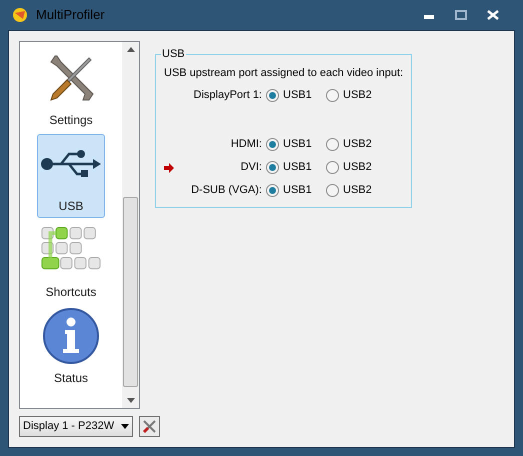  What do you see at coordinates (493, 15) in the screenshot?
I see `close-icon` at bounding box center [493, 15].